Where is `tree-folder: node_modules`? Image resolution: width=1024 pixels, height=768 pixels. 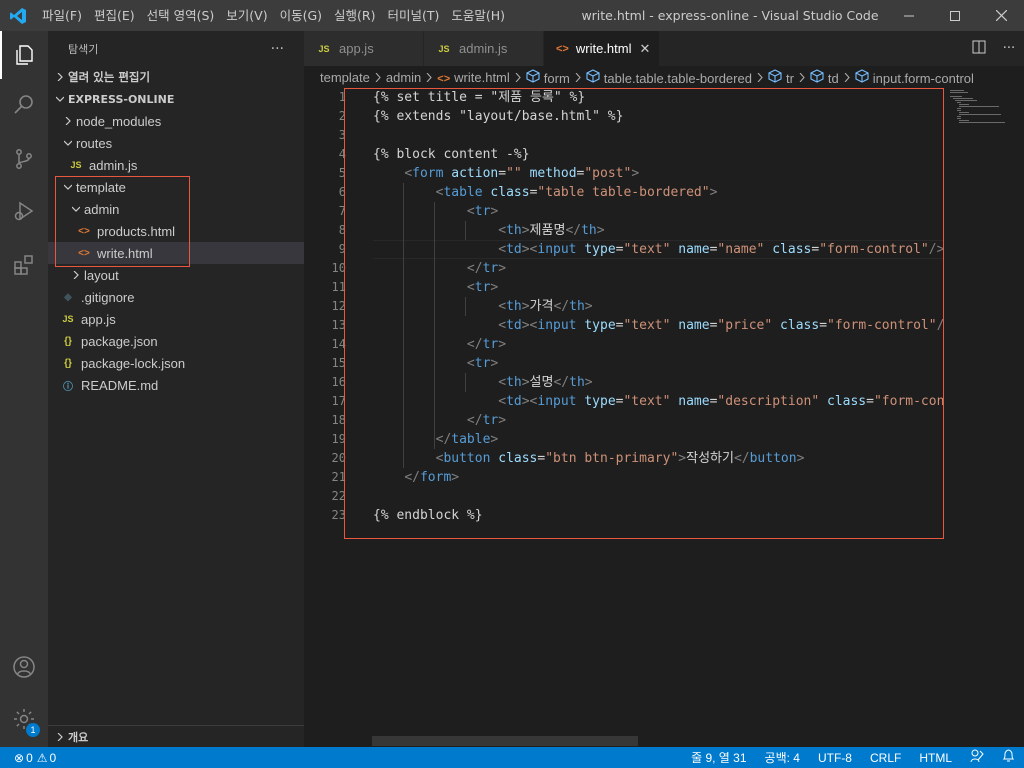
tree-folder: node_modules is located at coordinates (176, 121).